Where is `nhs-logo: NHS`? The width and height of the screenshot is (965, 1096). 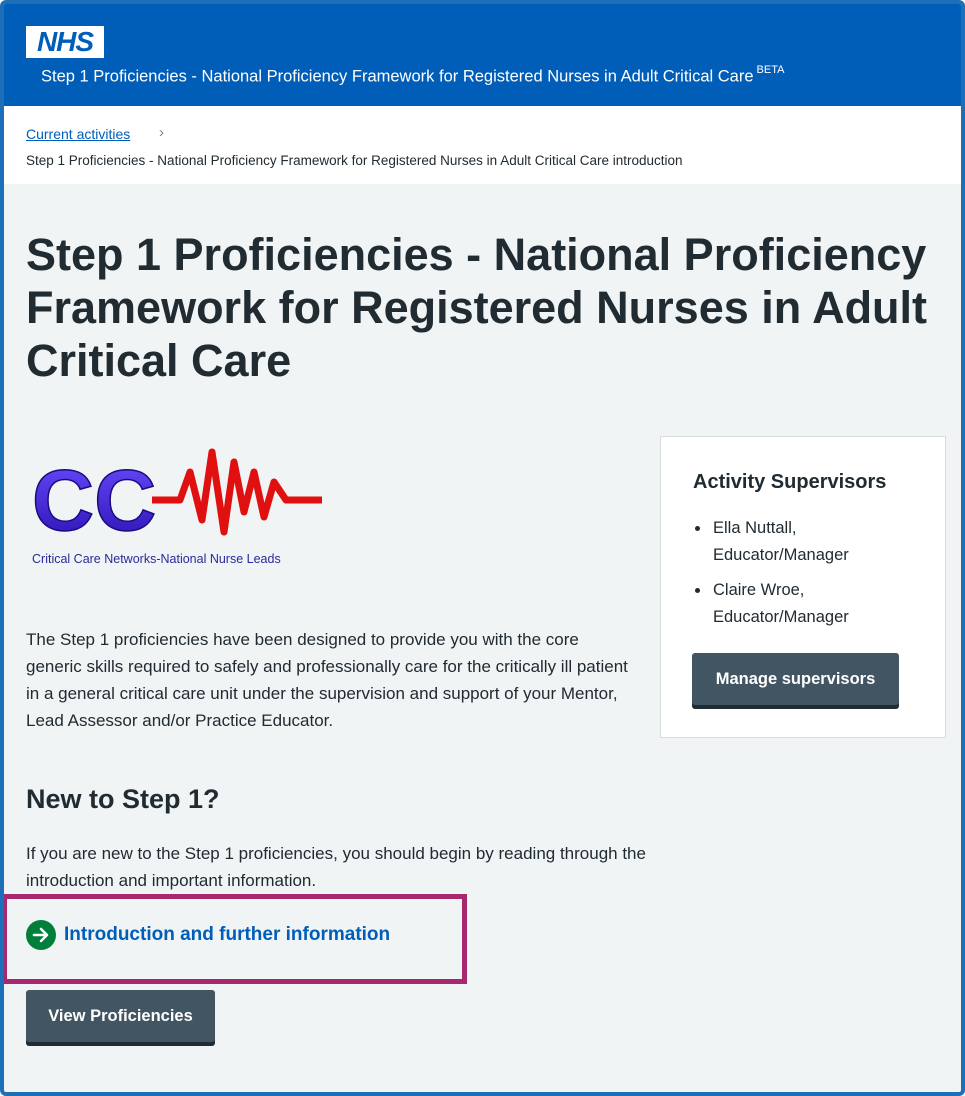 nhs-logo: NHS is located at coordinates (65, 42).